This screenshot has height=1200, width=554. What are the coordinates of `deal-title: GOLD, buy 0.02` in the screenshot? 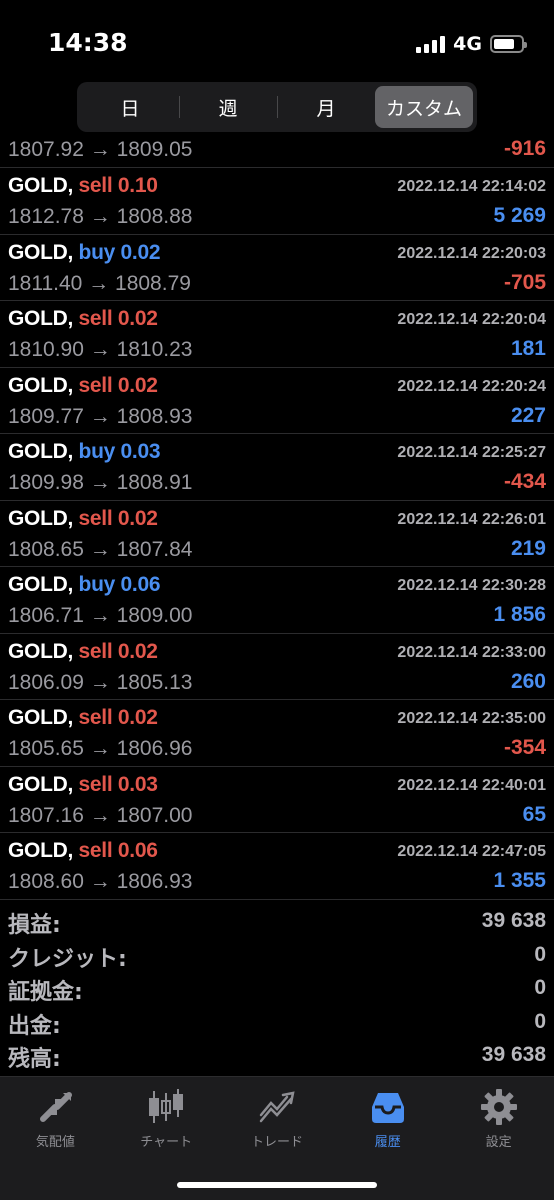 It's located at (84, 252).